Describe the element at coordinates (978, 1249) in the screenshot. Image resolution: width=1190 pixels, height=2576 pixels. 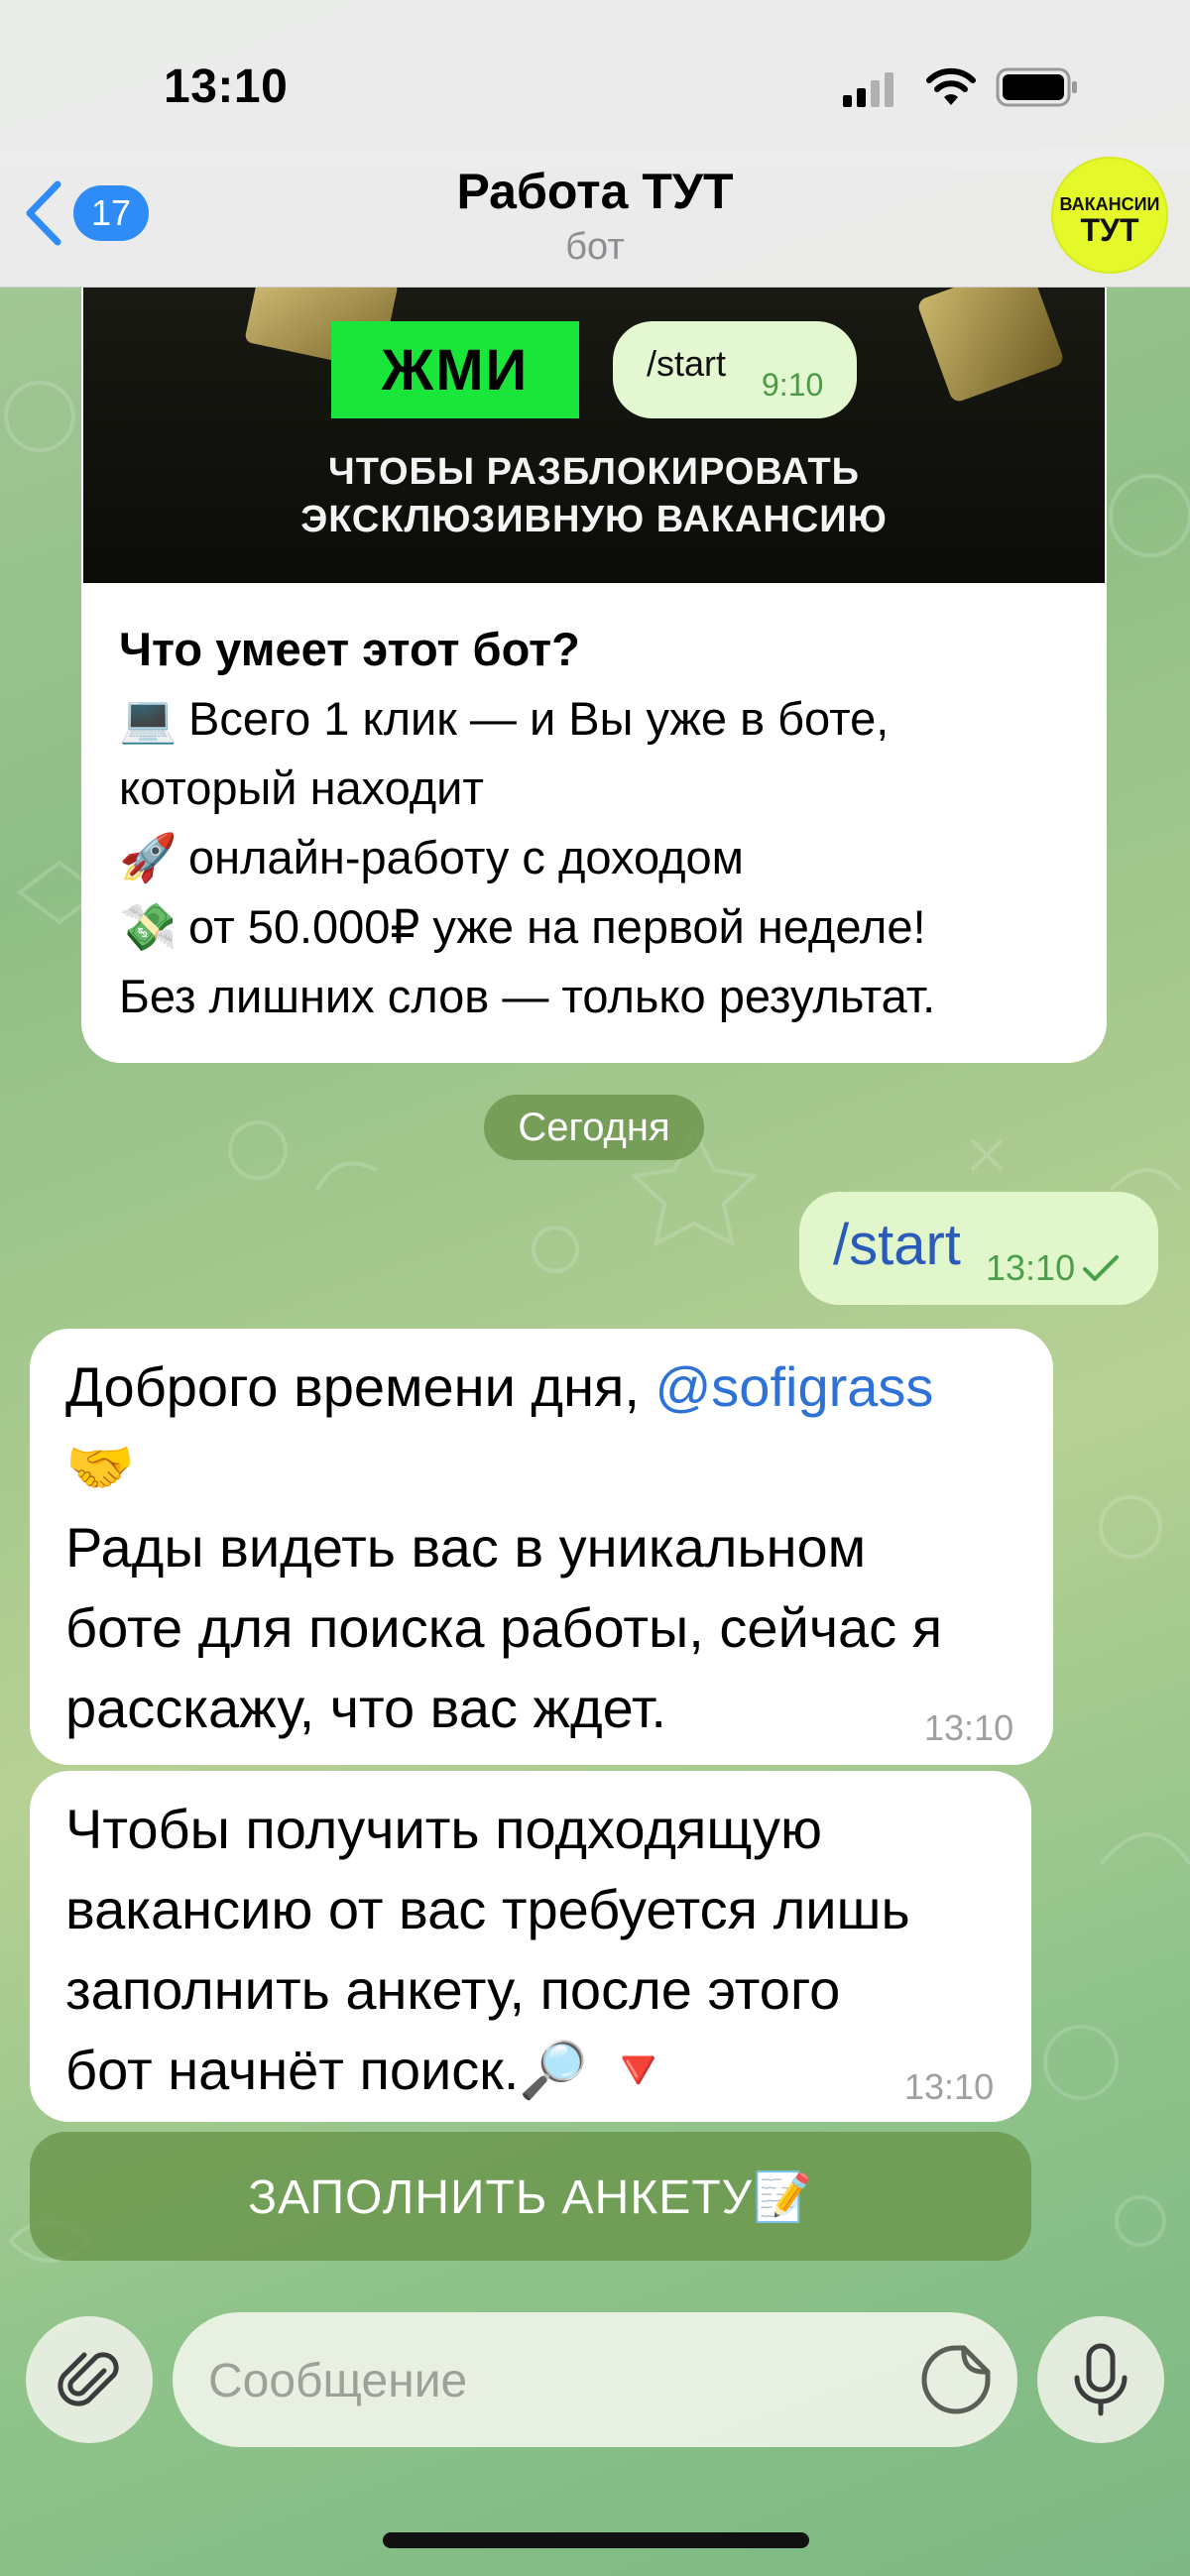
I see `outgoing-message: /start 13:10` at that location.